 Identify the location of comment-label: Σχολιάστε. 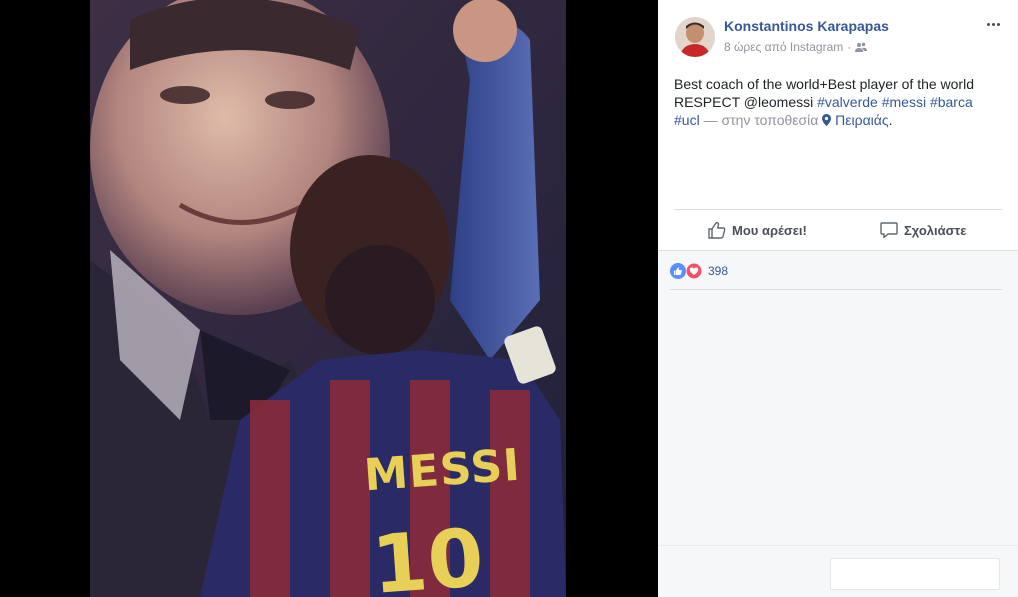
(935, 230).